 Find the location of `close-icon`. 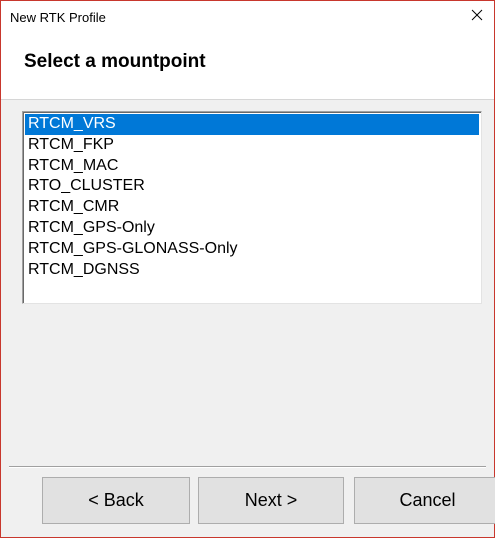

close-icon is located at coordinates (477, 17).